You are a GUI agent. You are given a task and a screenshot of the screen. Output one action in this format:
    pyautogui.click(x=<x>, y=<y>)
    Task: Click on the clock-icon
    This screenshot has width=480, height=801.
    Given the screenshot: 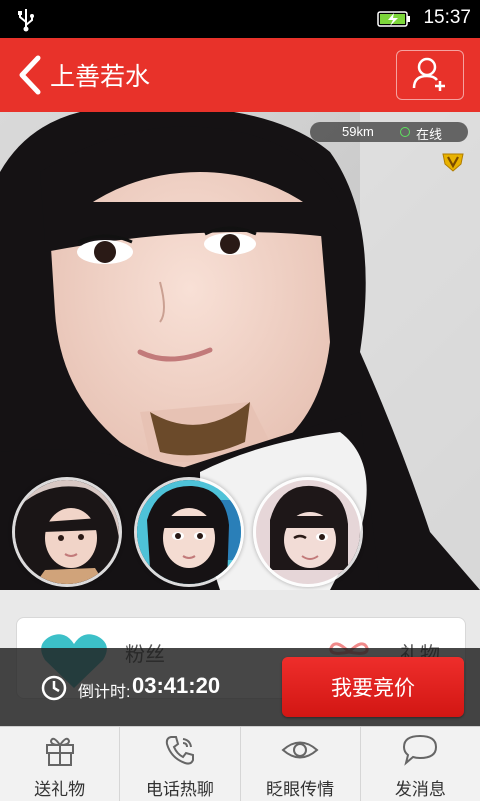 What is the action you would take?
    pyautogui.click(x=54, y=688)
    